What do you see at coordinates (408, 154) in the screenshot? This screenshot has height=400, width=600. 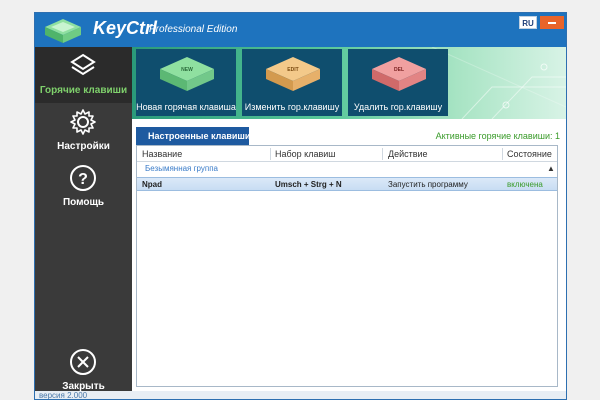 I see `column-header-action: Действие` at bounding box center [408, 154].